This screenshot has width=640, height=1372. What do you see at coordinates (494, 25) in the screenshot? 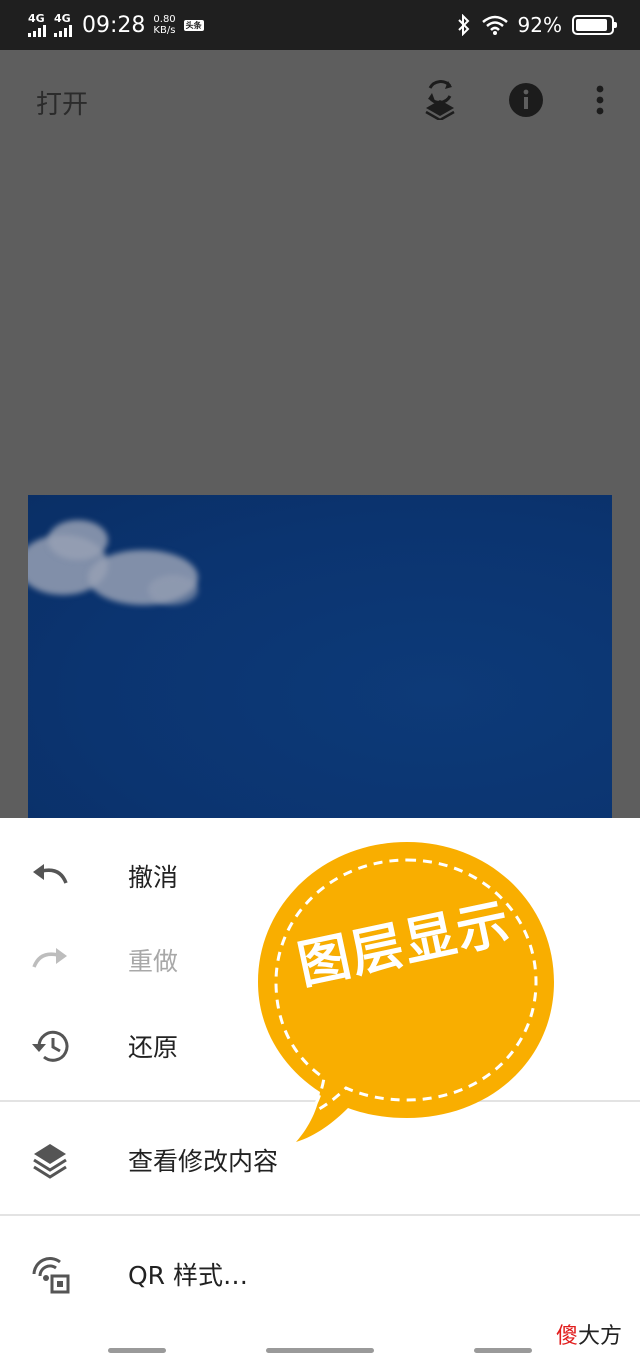
I see `wifi-icon` at bounding box center [494, 25].